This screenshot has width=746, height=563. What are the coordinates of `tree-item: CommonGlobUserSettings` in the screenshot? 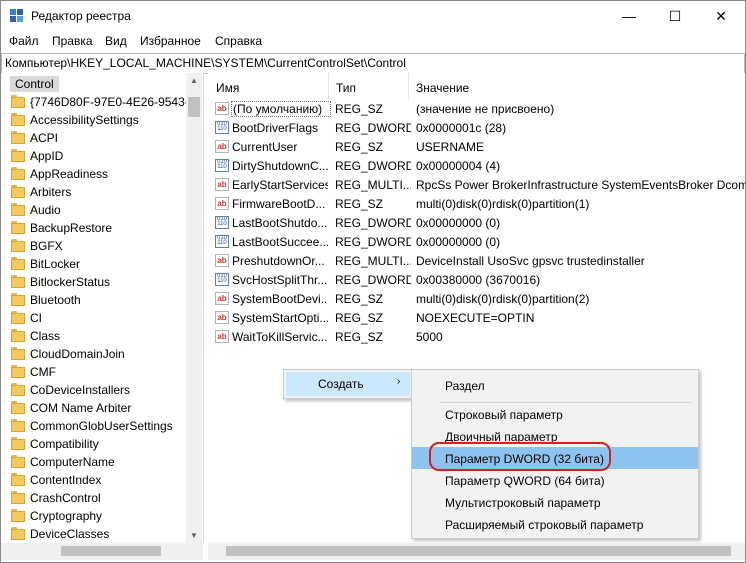 It's located at (100, 426).